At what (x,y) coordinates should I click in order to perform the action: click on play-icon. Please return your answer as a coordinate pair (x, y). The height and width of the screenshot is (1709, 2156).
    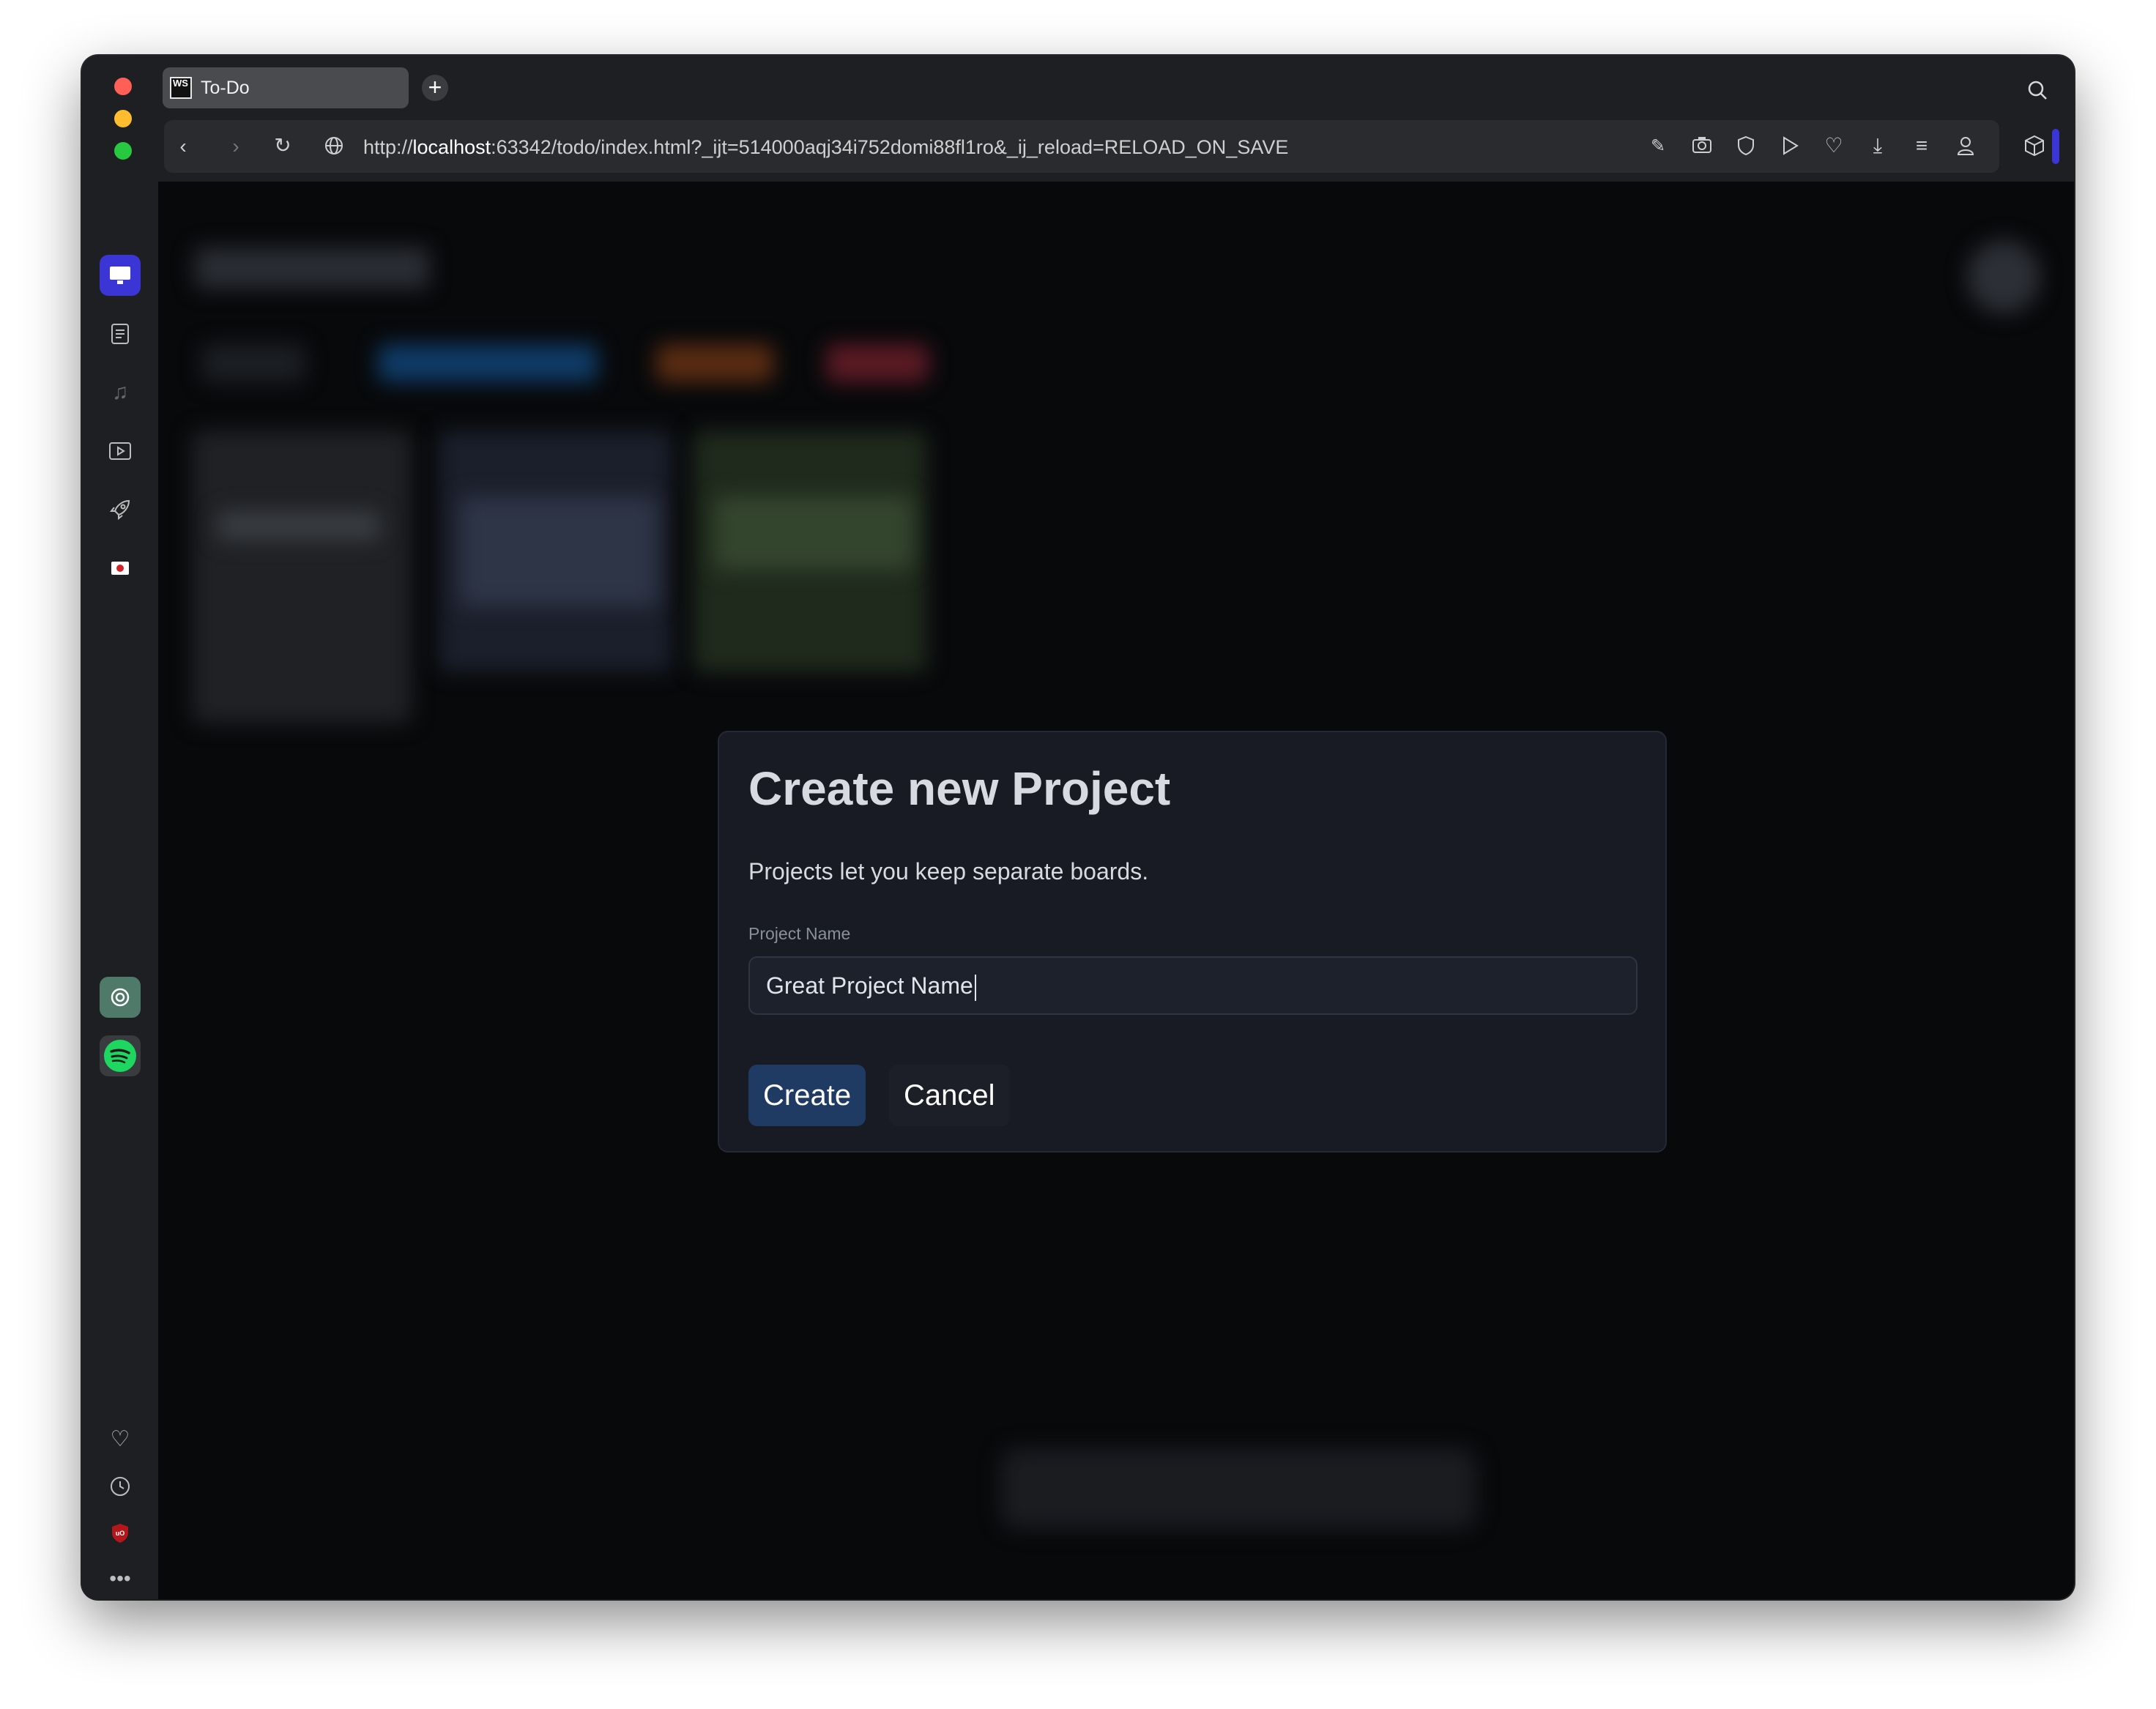
    Looking at the image, I should click on (1790, 148).